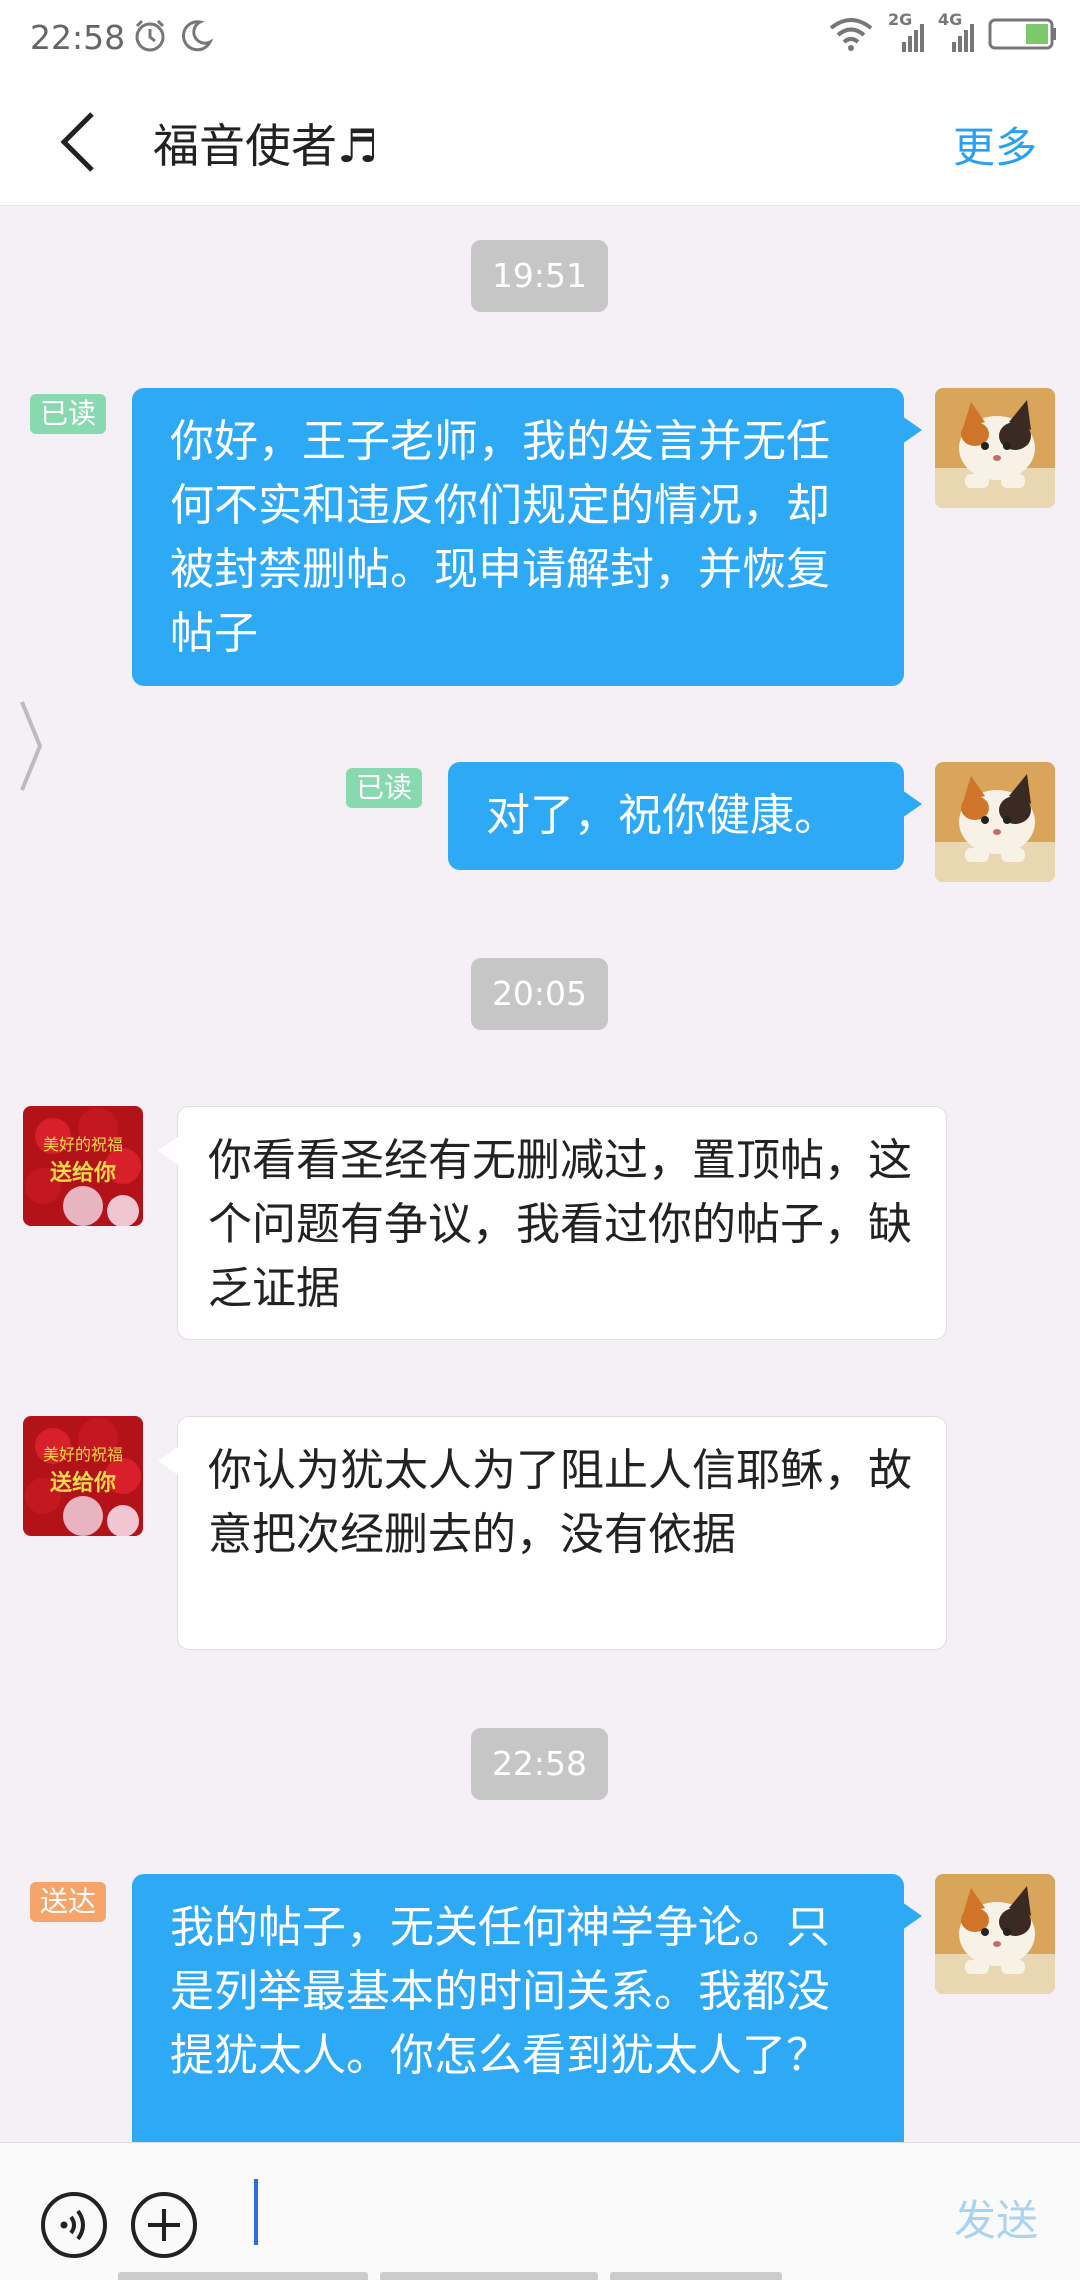  Describe the element at coordinates (150, 35) in the screenshot. I see `alarm-icon` at that location.